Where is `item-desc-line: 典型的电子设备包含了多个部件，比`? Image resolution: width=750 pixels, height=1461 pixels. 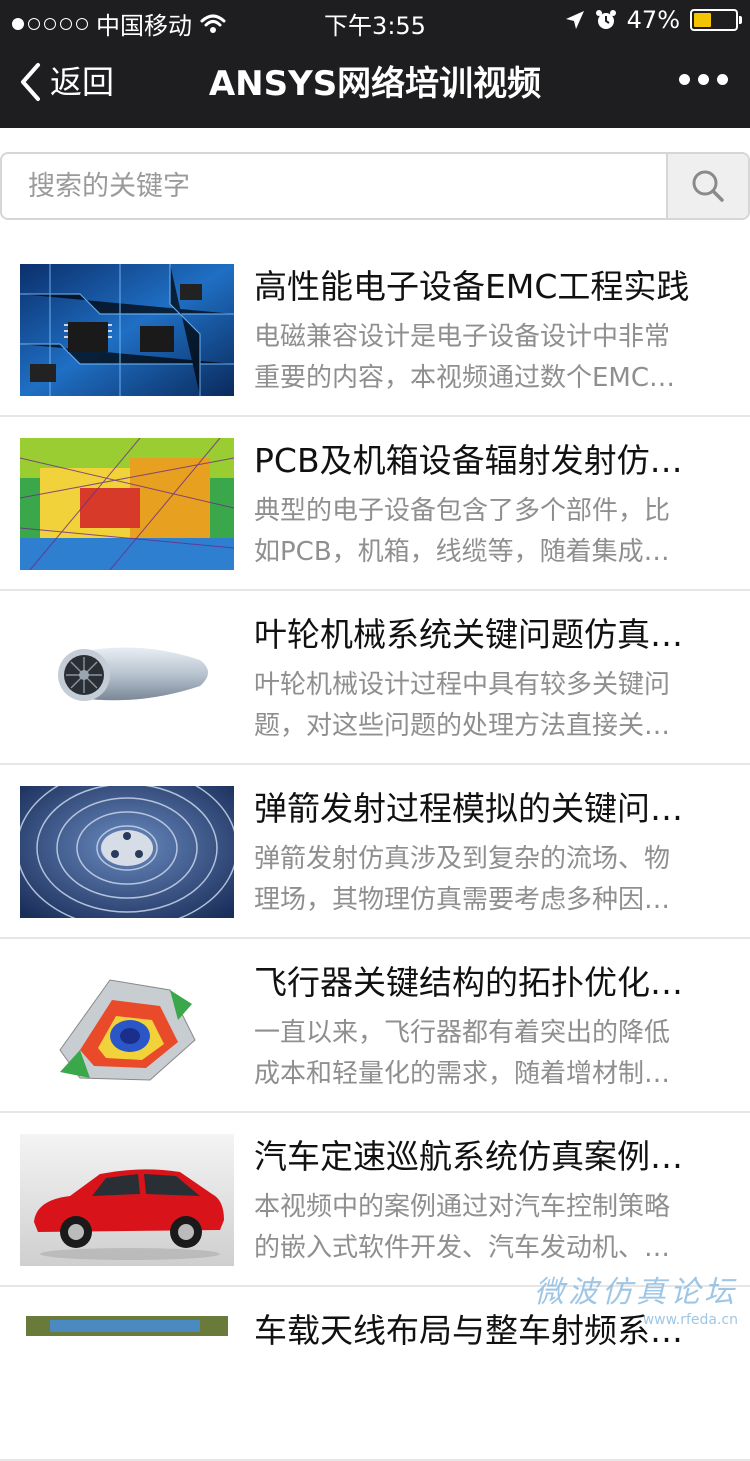 item-desc-line: 典型的电子设备包含了多个部件，比 is located at coordinates (462, 511).